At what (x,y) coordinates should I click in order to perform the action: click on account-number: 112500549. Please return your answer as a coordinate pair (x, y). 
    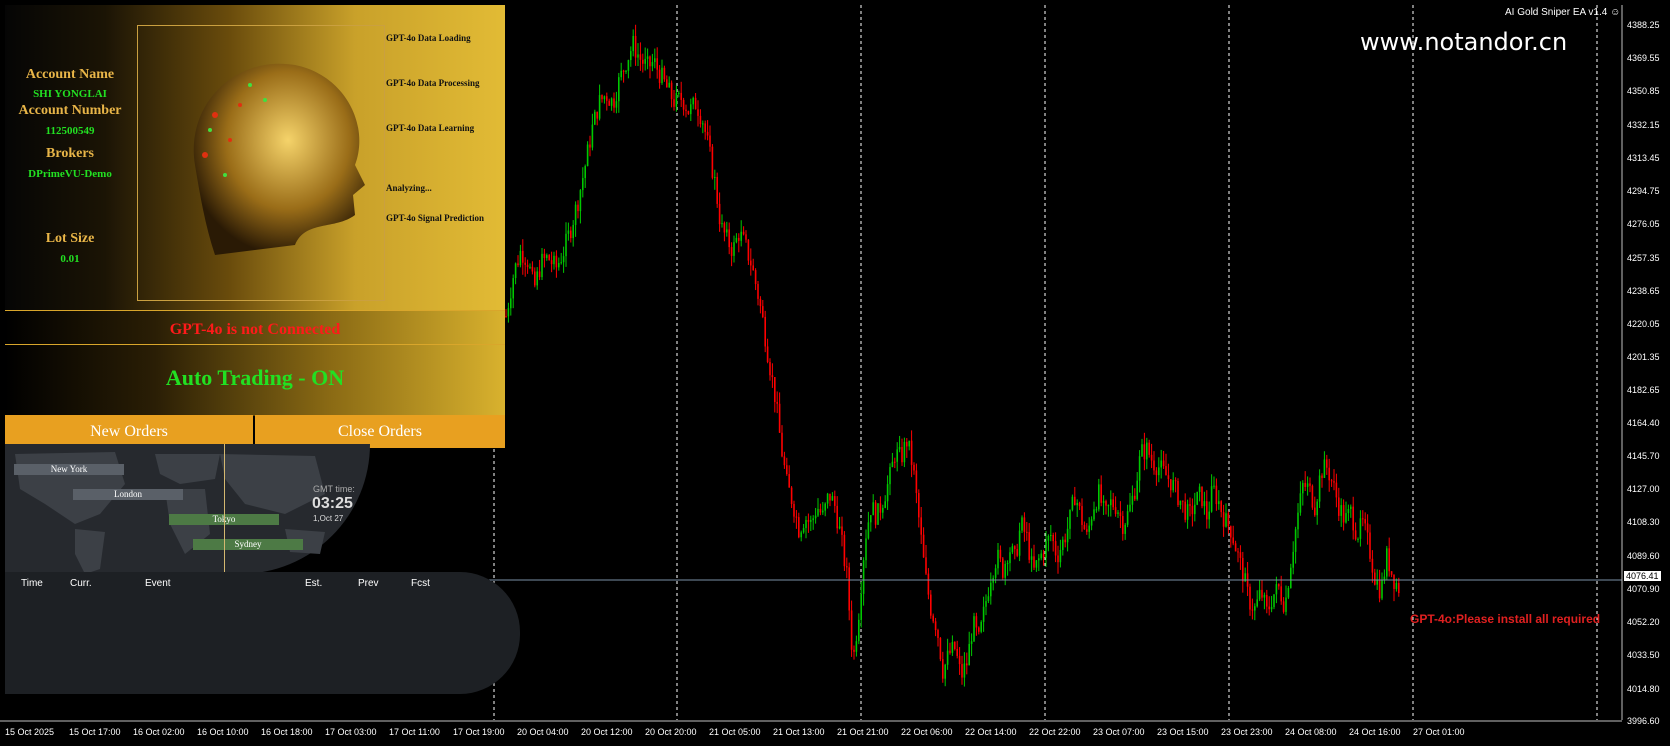
    Looking at the image, I should click on (70, 131).